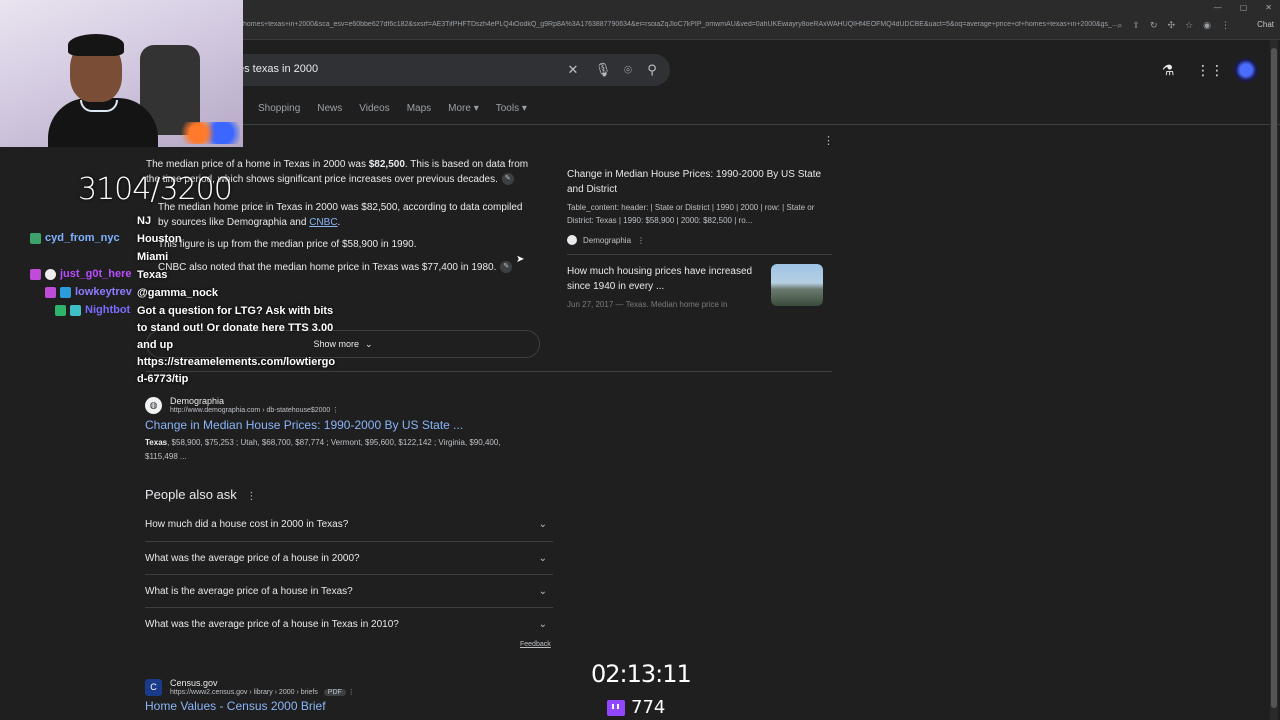  I want to click on card-divider, so click(699, 254).